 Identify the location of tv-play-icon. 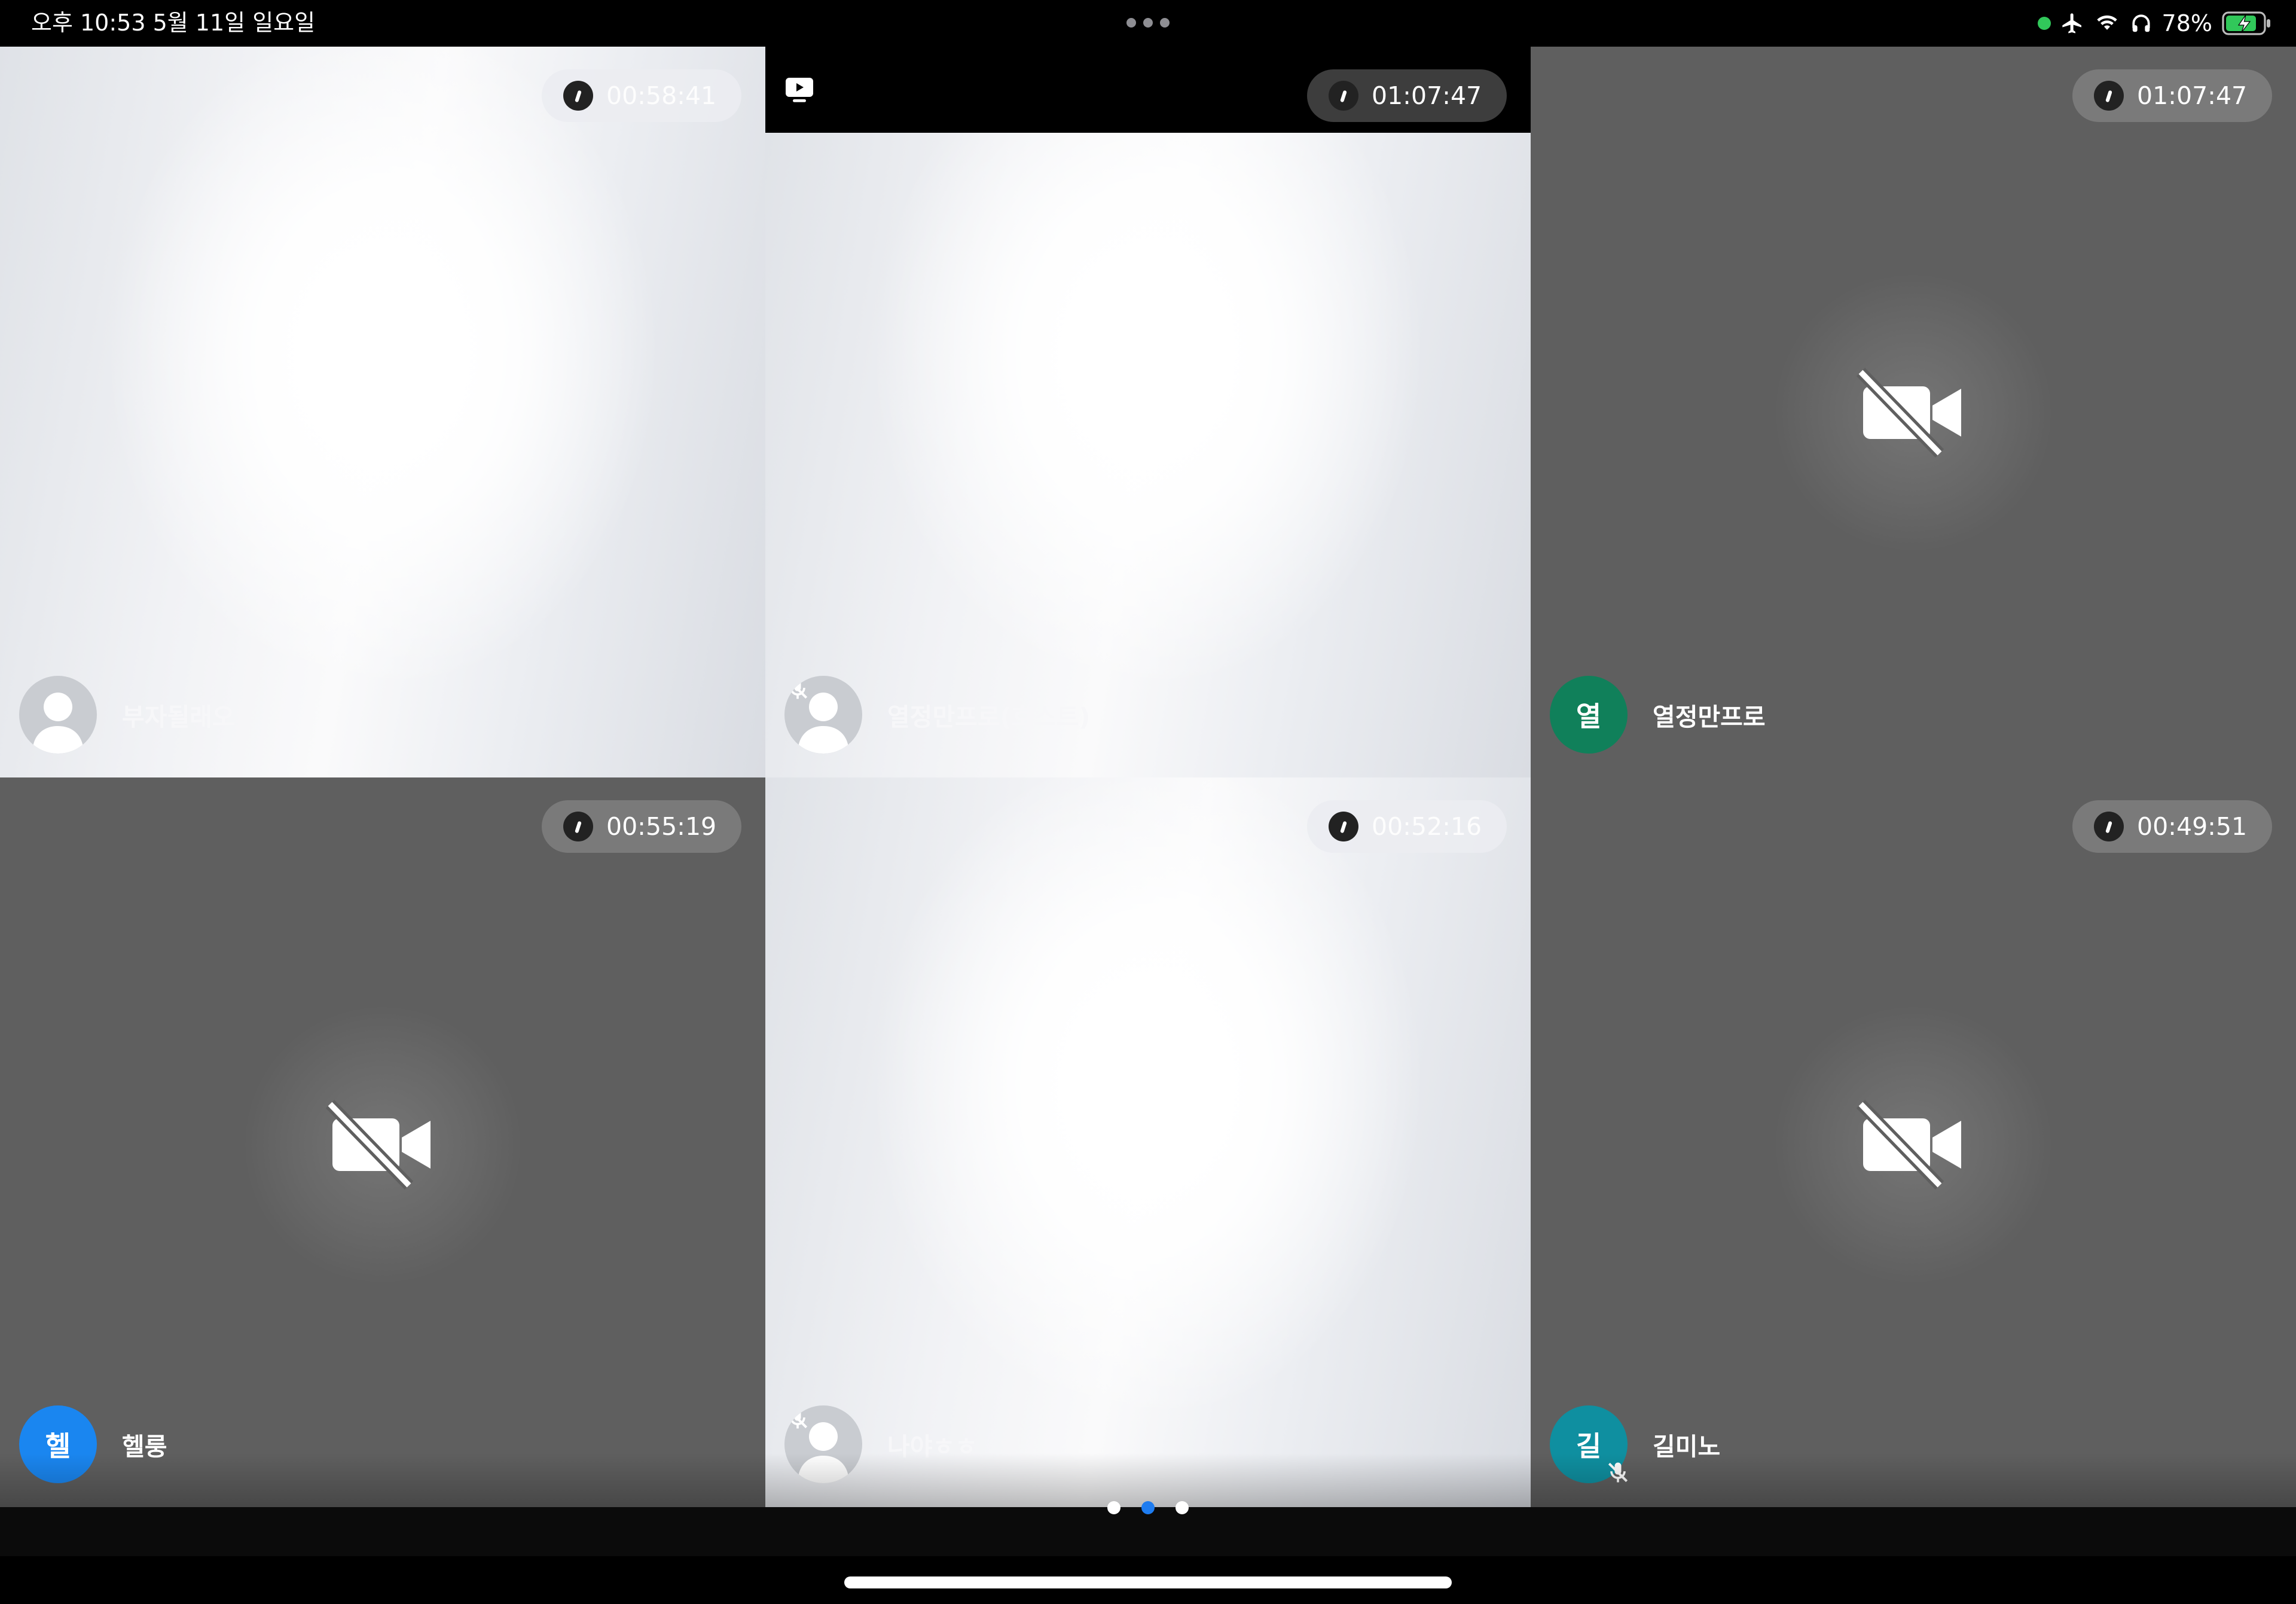
(799, 89).